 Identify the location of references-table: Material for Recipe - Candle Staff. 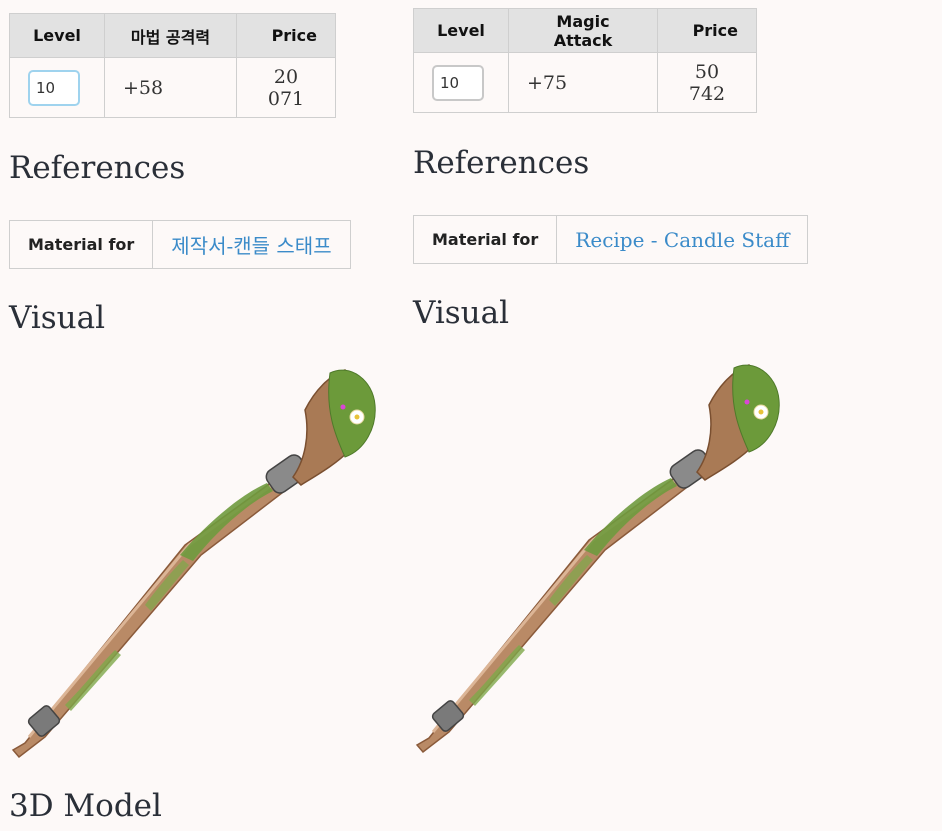
(610, 239).